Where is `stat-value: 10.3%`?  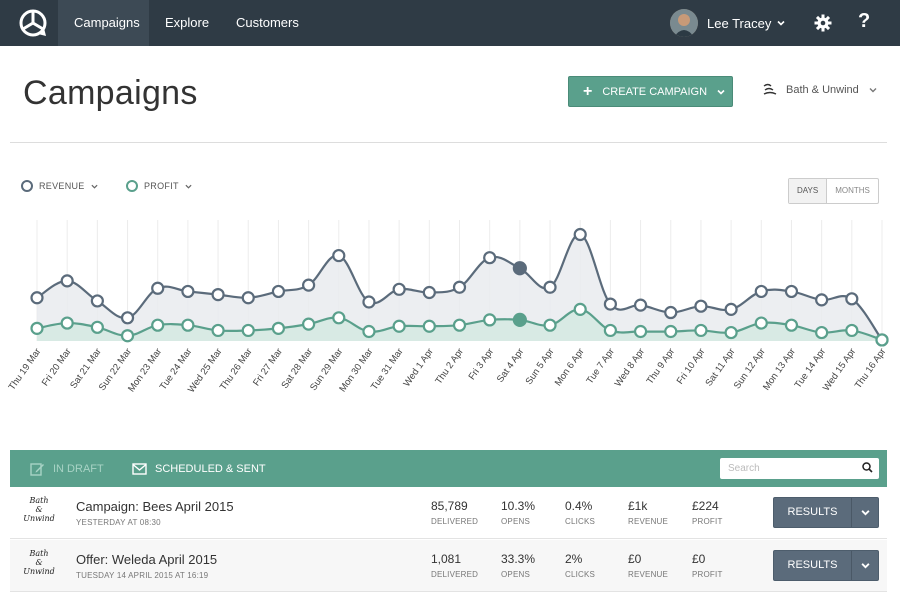
stat-value: 10.3% is located at coordinates (518, 506).